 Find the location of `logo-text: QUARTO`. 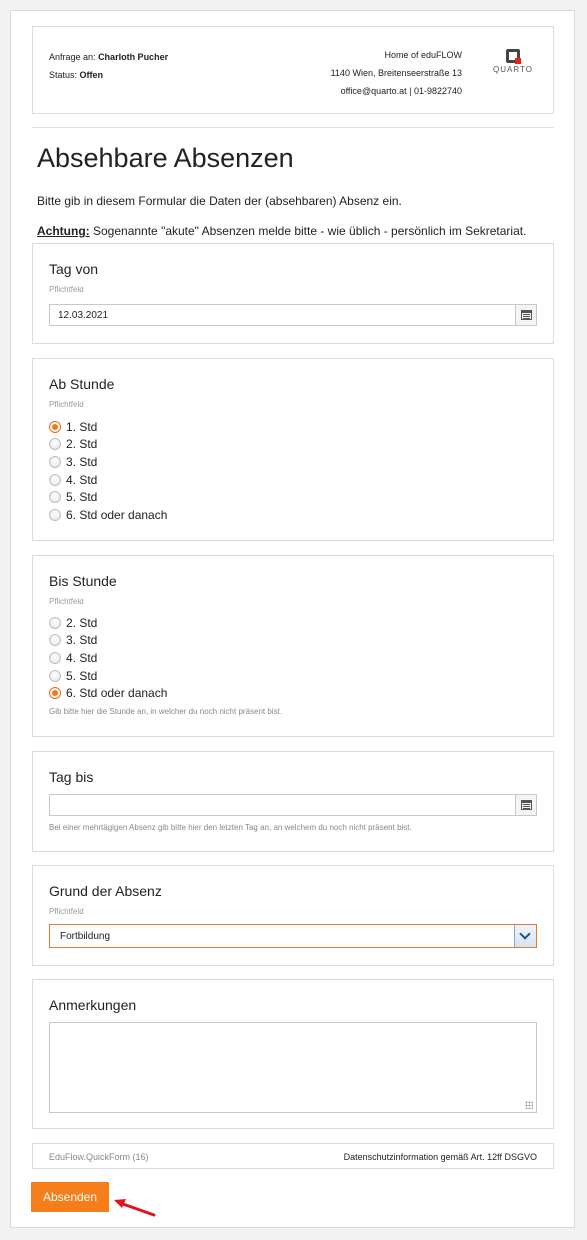

logo-text: QUARTO is located at coordinates (513, 69).